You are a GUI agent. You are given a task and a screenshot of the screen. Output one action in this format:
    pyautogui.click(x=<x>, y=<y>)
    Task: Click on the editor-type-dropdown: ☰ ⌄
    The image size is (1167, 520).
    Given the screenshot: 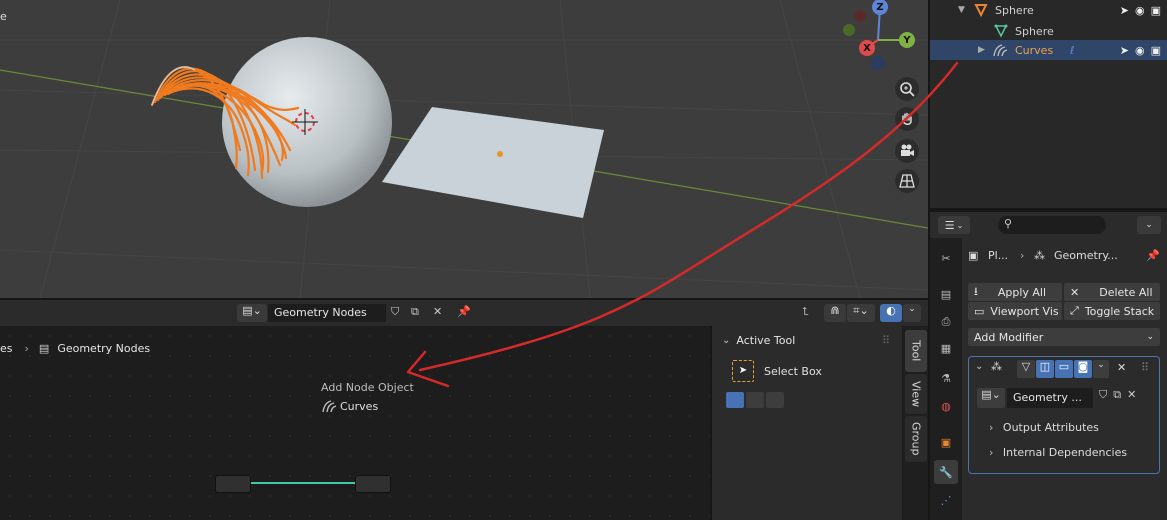 What is the action you would take?
    pyautogui.click(x=954, y=225)
    